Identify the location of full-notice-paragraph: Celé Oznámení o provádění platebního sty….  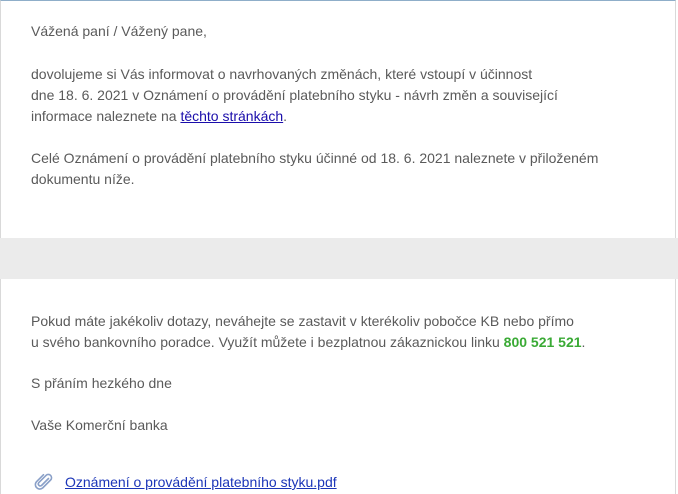
(314, 169).